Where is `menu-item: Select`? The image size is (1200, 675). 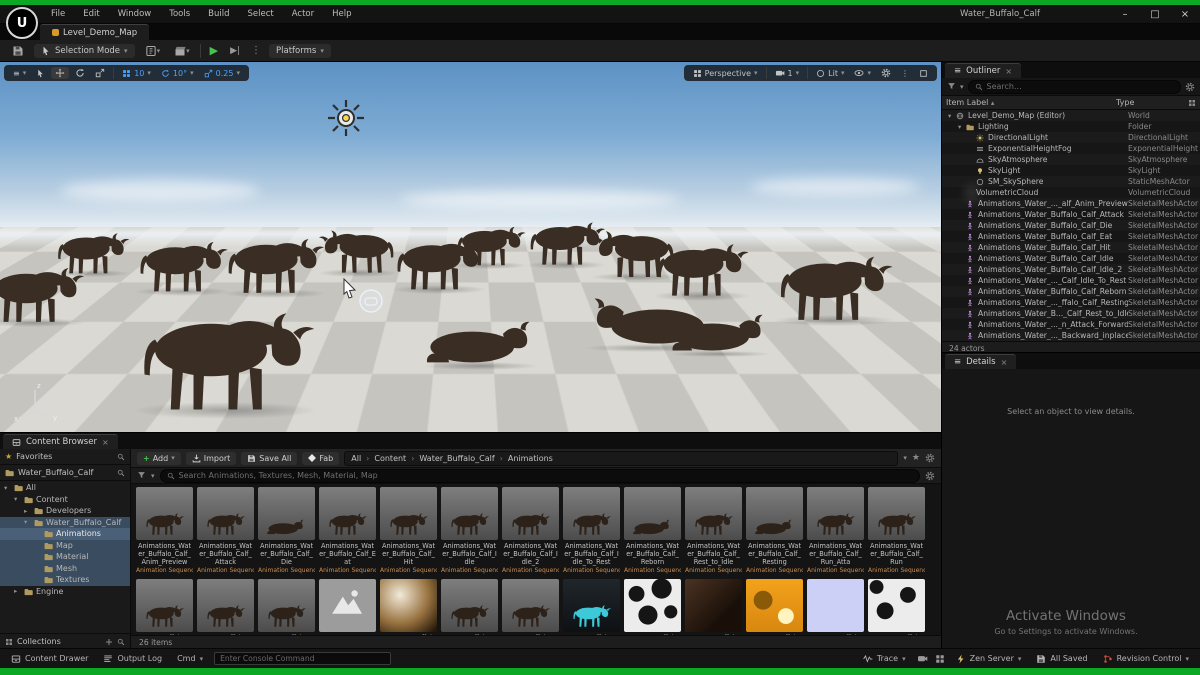 menu-item: Select is located at coordinates (261, 14).